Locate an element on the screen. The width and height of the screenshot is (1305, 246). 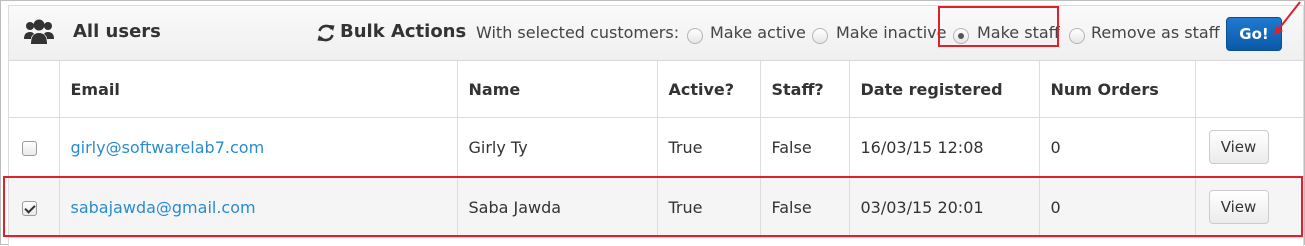
column-header-num-orders: Num Orders is located at coordinates (1117, 89).